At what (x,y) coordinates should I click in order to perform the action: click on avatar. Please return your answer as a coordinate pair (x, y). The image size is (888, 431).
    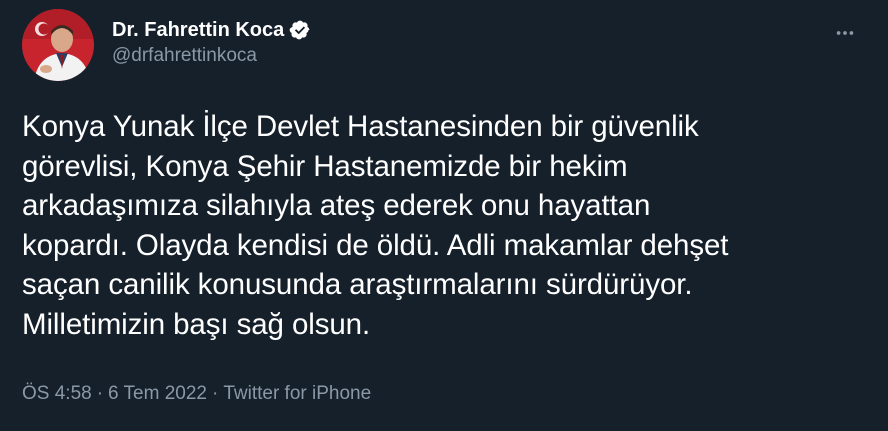
    Looking at the image, I should click on (58, 45).